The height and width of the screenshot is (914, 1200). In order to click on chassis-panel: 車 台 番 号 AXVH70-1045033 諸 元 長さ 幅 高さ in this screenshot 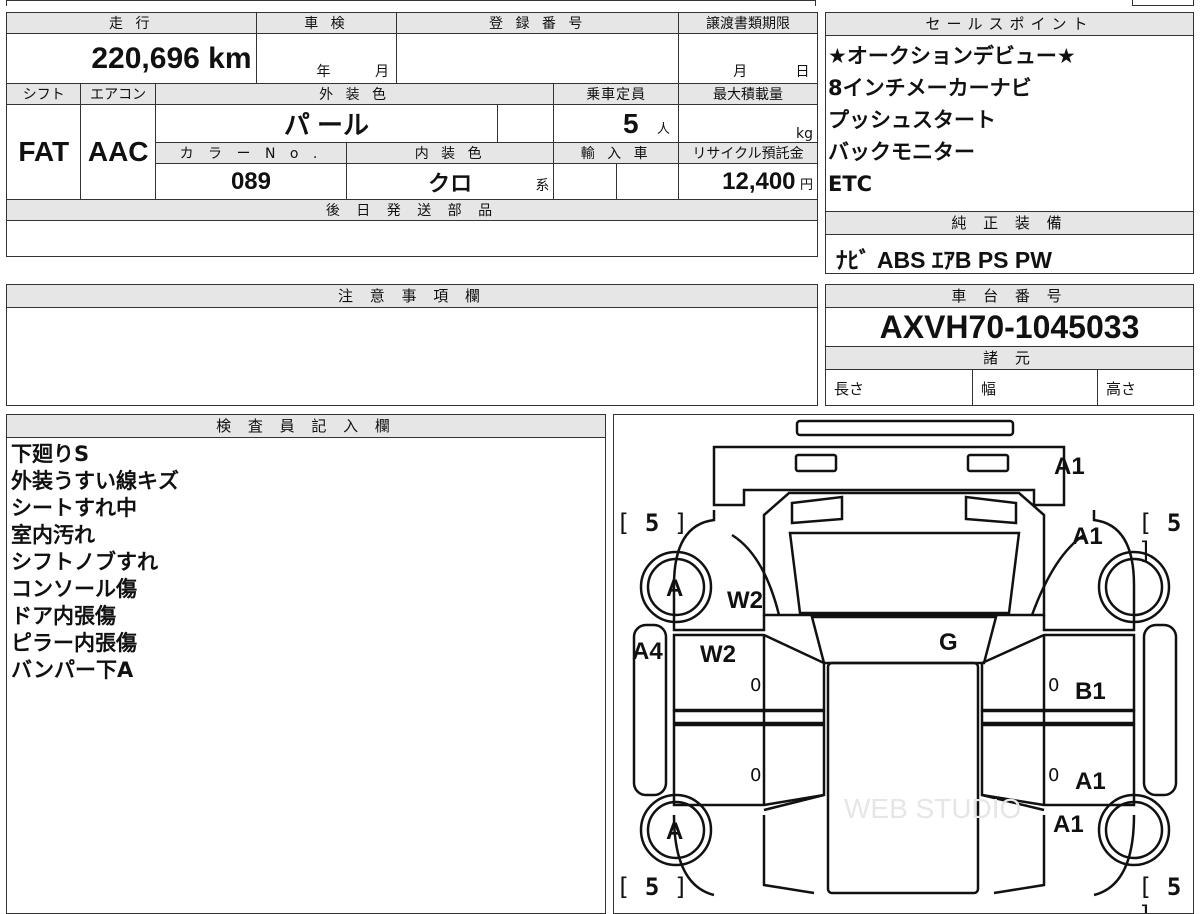, I will do `click(1009, 345)`.